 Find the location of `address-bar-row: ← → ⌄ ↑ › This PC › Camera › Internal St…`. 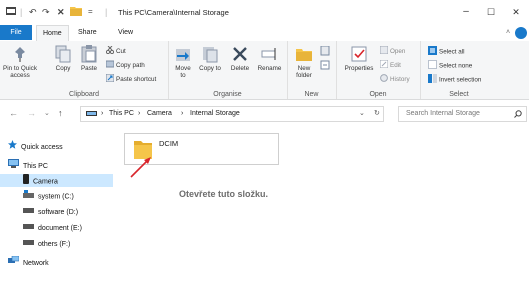

address-bar-row: ← → ⌄ ↑ › This PC › Camera › Internal St… is located at coordinates (264, 113).